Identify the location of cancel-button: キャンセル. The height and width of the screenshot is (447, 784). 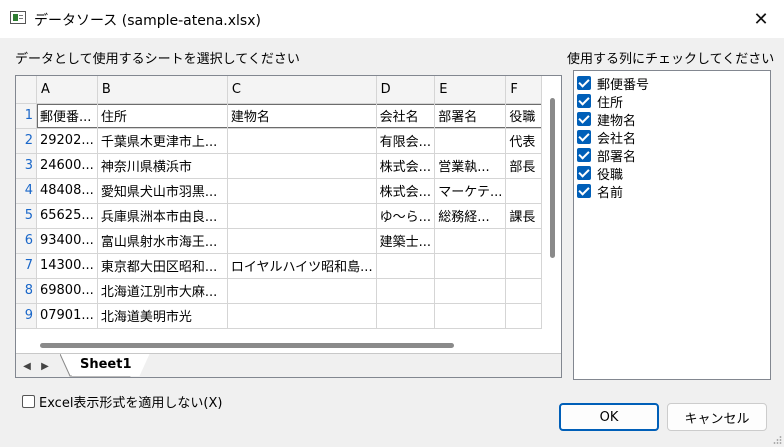
(717, 417).